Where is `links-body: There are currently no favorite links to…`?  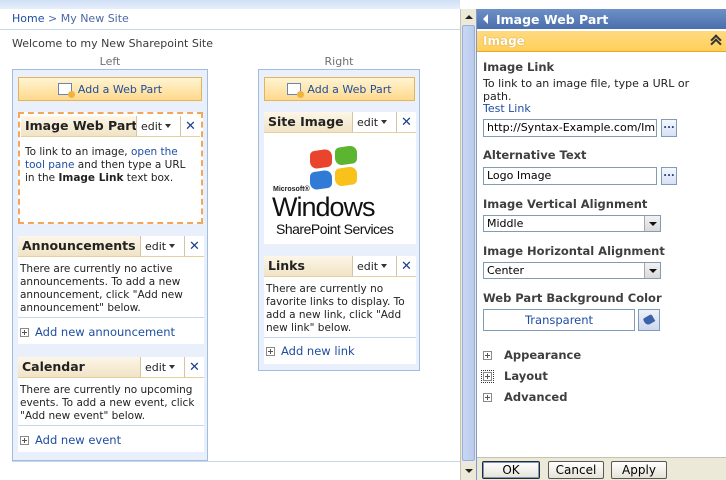 links-body: There are currently no favorite links to… is located at coordinates (335, 308).